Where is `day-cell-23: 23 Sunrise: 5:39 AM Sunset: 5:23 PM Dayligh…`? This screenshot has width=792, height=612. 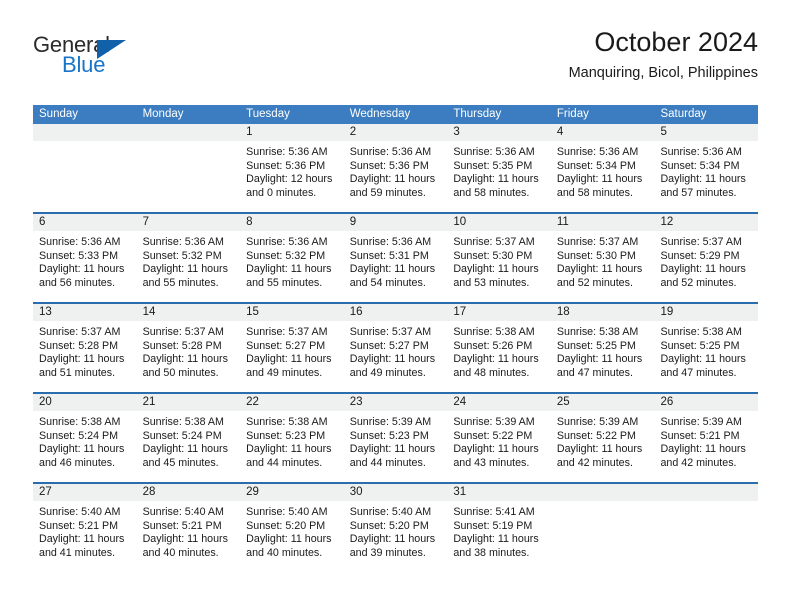 day-cell-23: 23 Sunrise: 5:39 AM Sunset: 5:23 PM Dayligh… is located at coordinates (395, 438).